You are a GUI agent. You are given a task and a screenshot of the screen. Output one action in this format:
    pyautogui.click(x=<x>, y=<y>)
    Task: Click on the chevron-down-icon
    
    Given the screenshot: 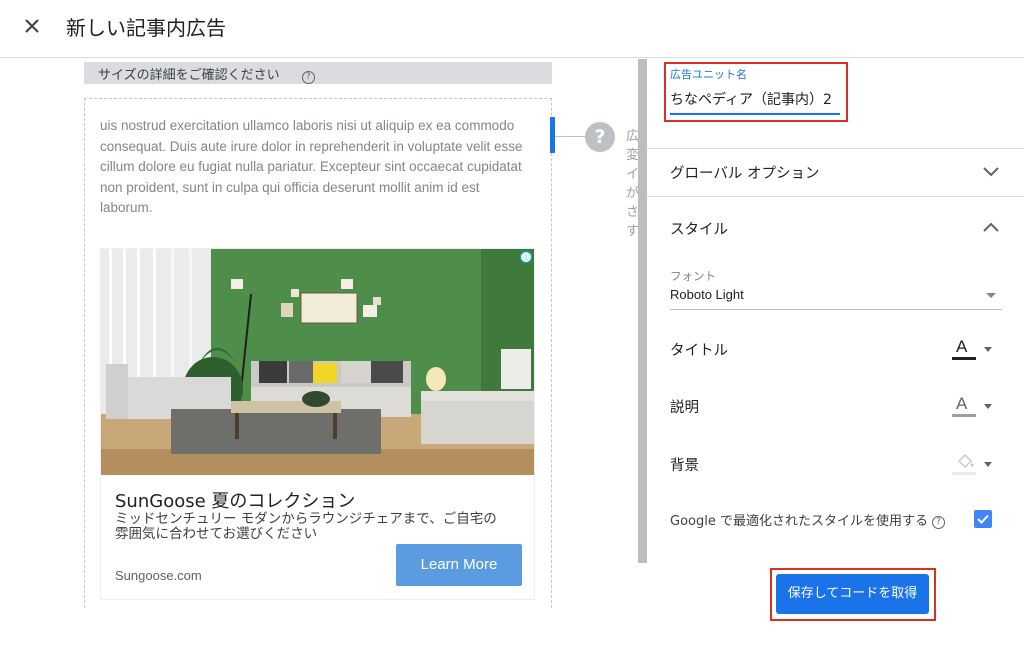 What is the action you would take?
    pyautogui.click(x=991, y=172)
    